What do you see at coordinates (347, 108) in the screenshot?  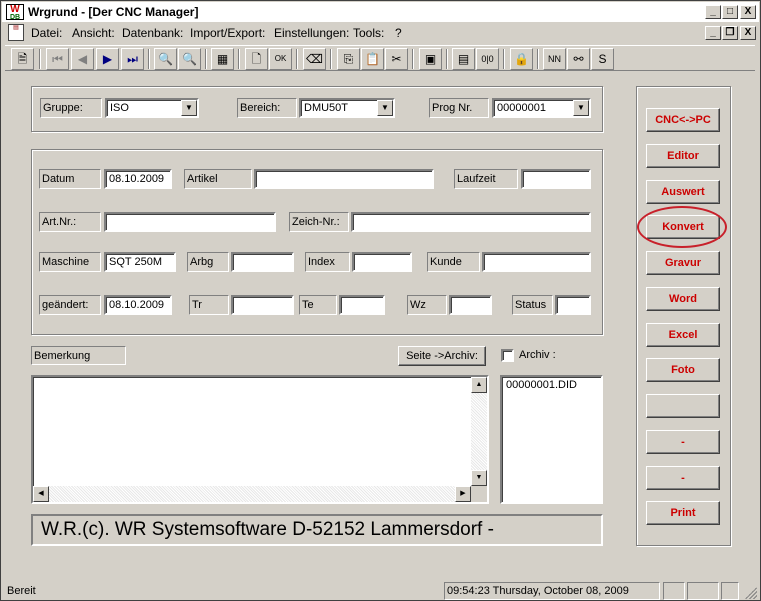 I see `bereich-select: DMU50T ▼` at bounding box center [347, 108].